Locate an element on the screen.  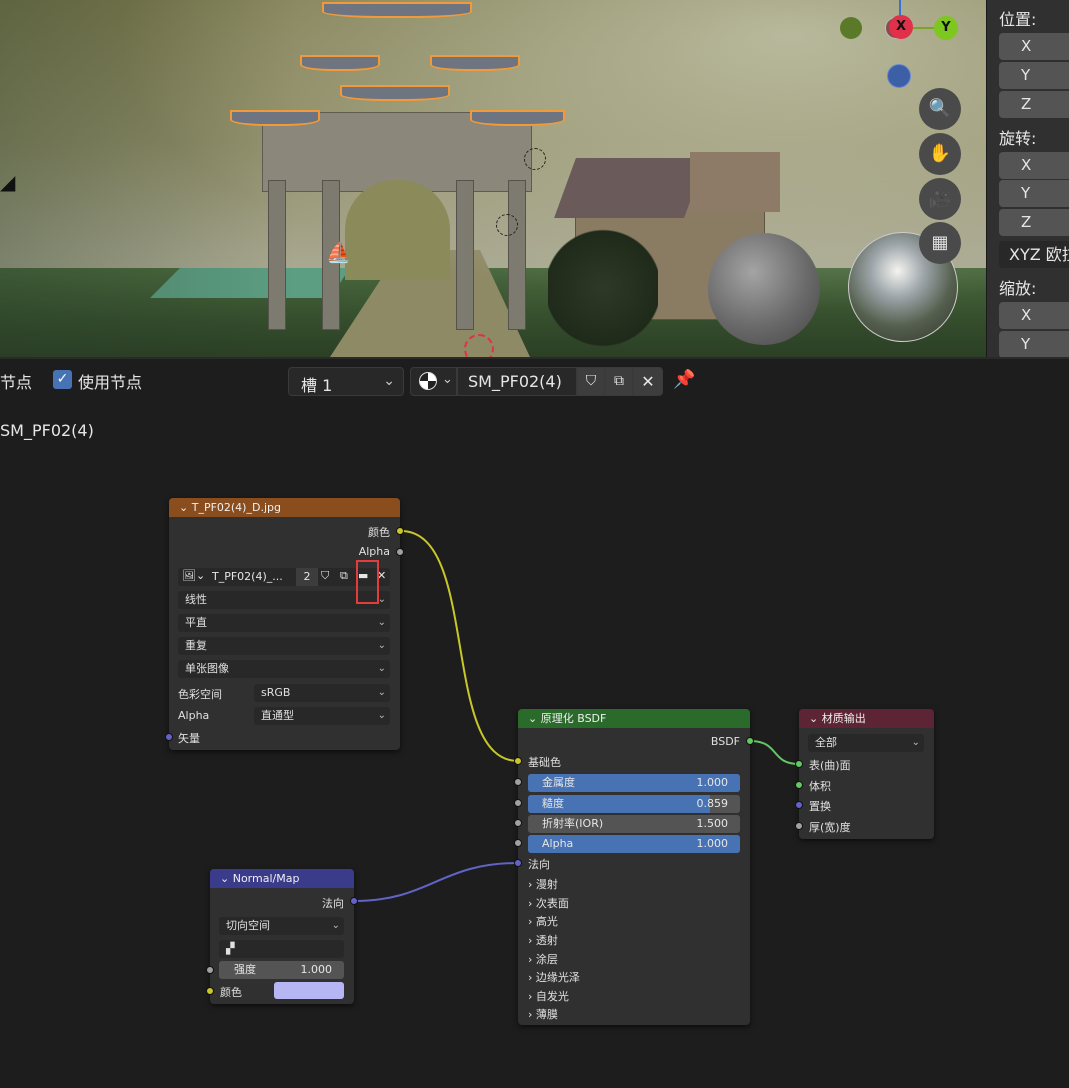
normal-label: 法向 is located at coordinates (539, 864).